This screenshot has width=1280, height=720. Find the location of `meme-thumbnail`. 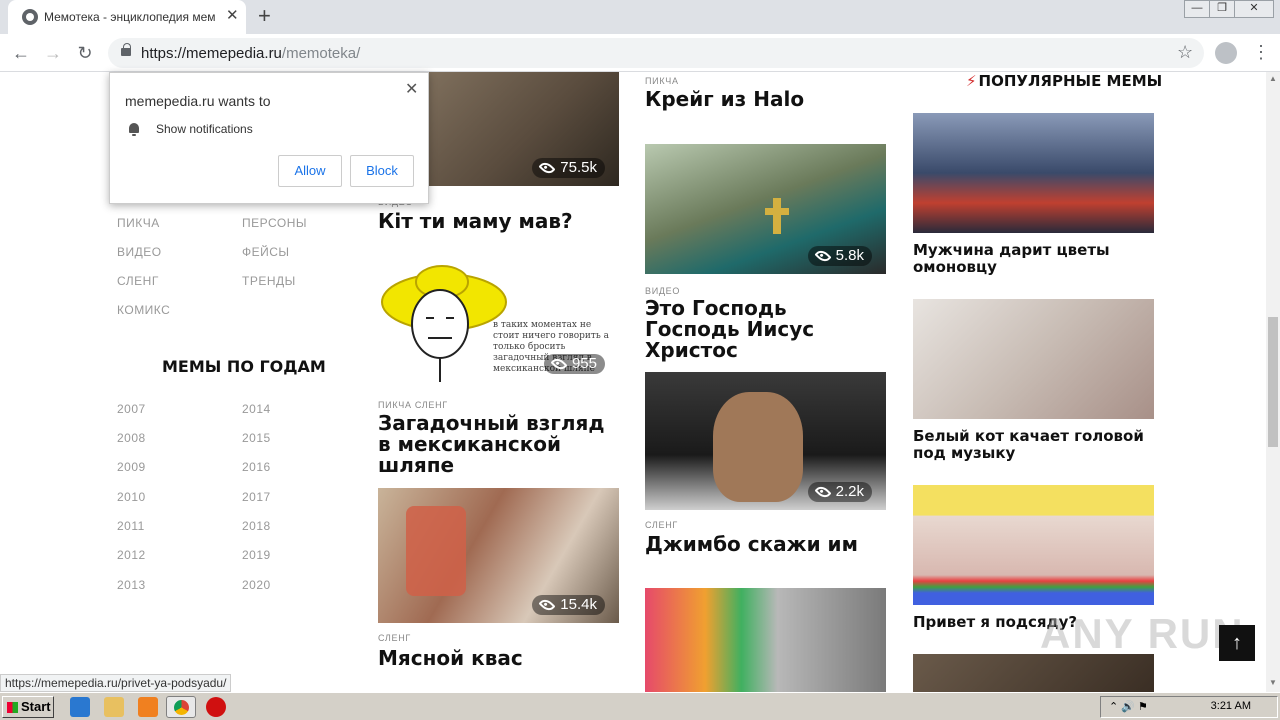

meme-thumbnail is located at coordinates (765, 640).